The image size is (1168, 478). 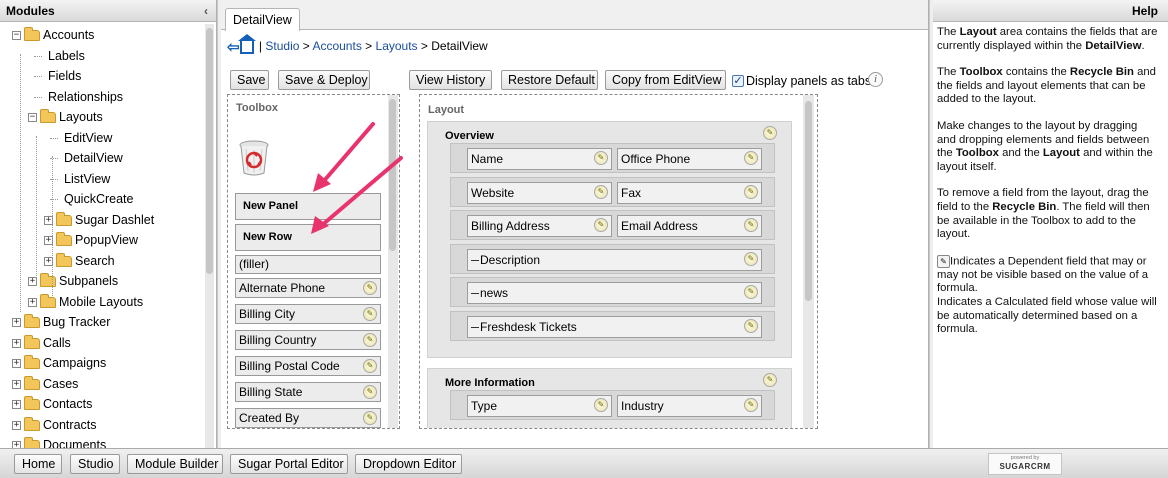 What do you see at coordinates (73, 281) in the screenshot?
I see `tree-node: + Subpanels` at bounding box center [73, 281].